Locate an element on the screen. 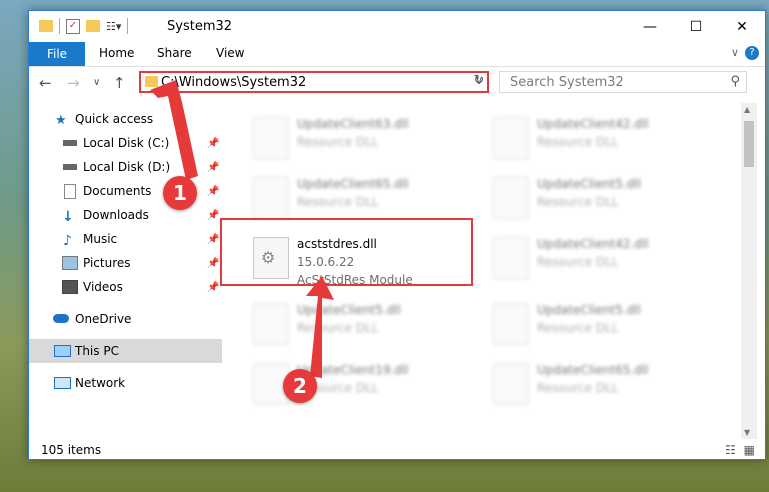  step-1-badge: 1 is located at coordinates (180, 193).